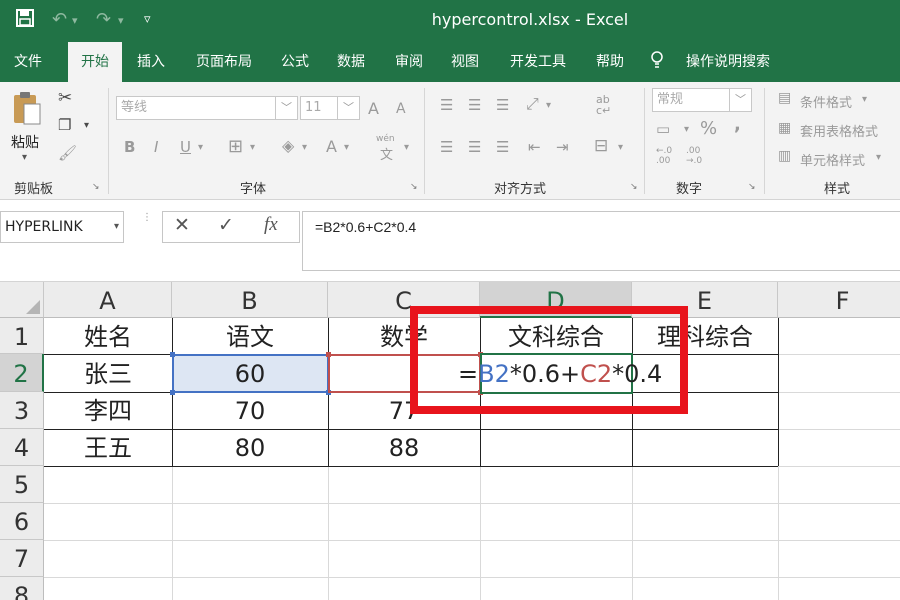 This screenshot has width=900, height=600. Describe the element at coordinates (502, 147) in the screenshot. I see `align-right-icon: ☰` at that location.